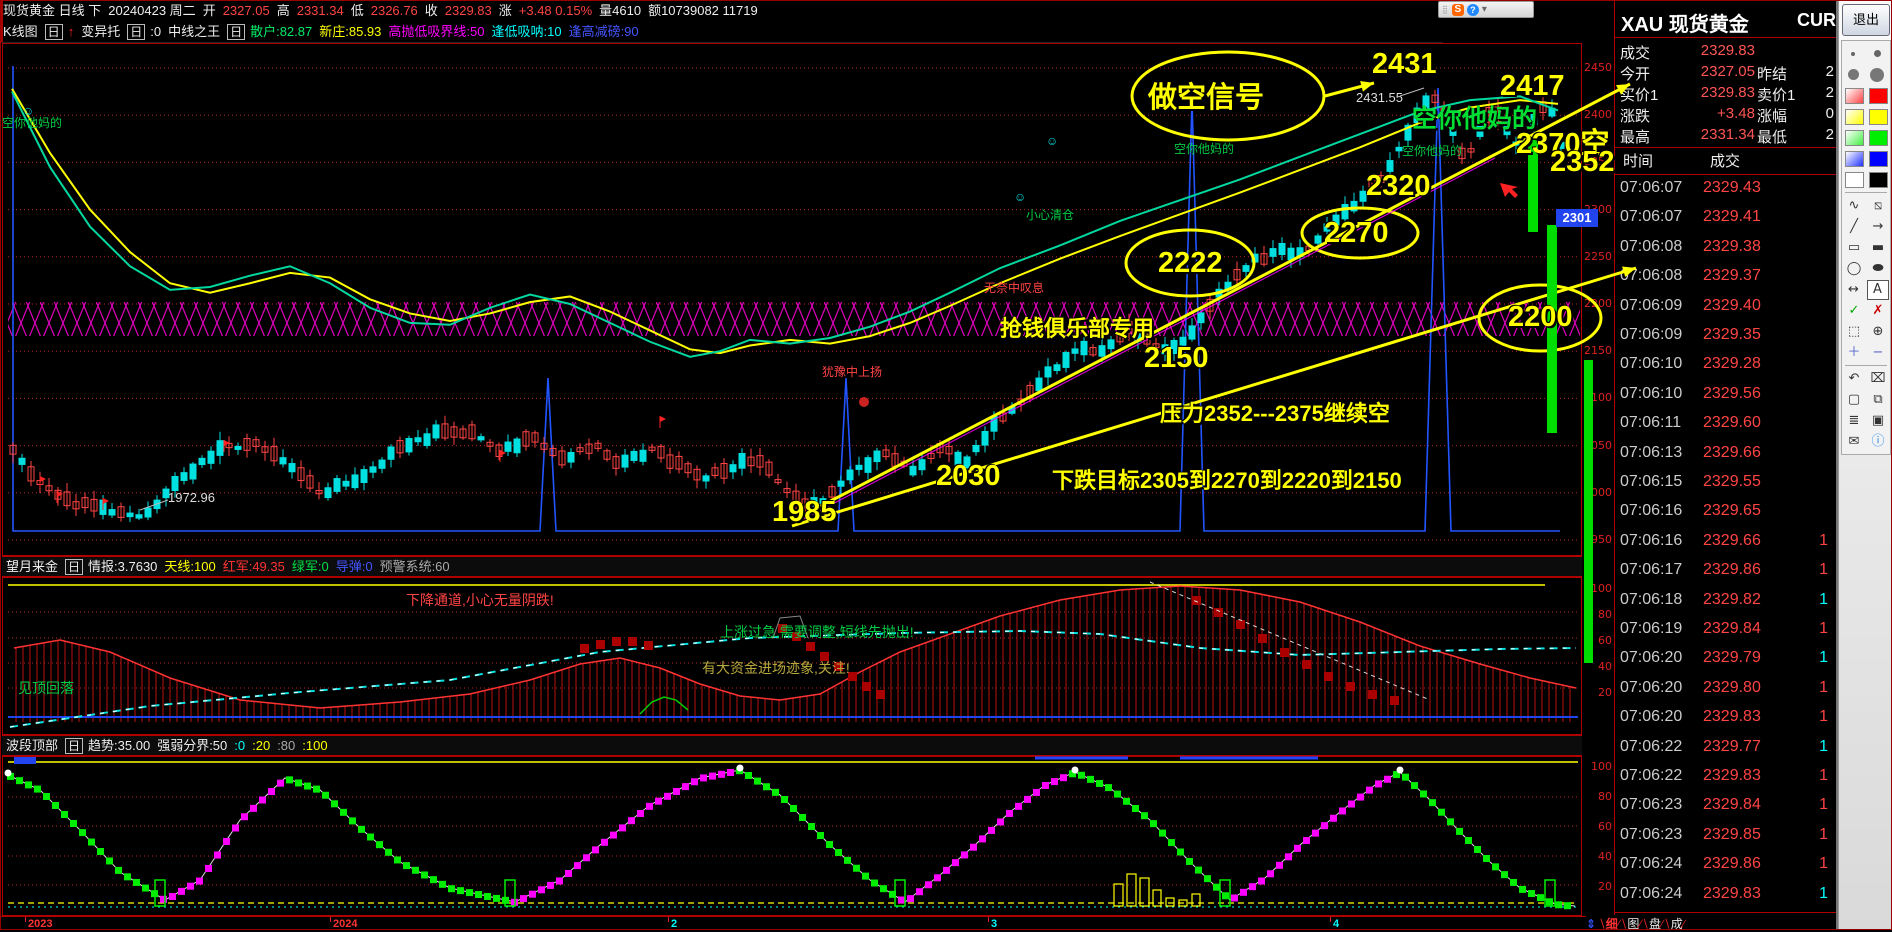  Describe the element at coordinates (1878, 379) in the screenshot. I see `delete-icon: ⌧` at that location.